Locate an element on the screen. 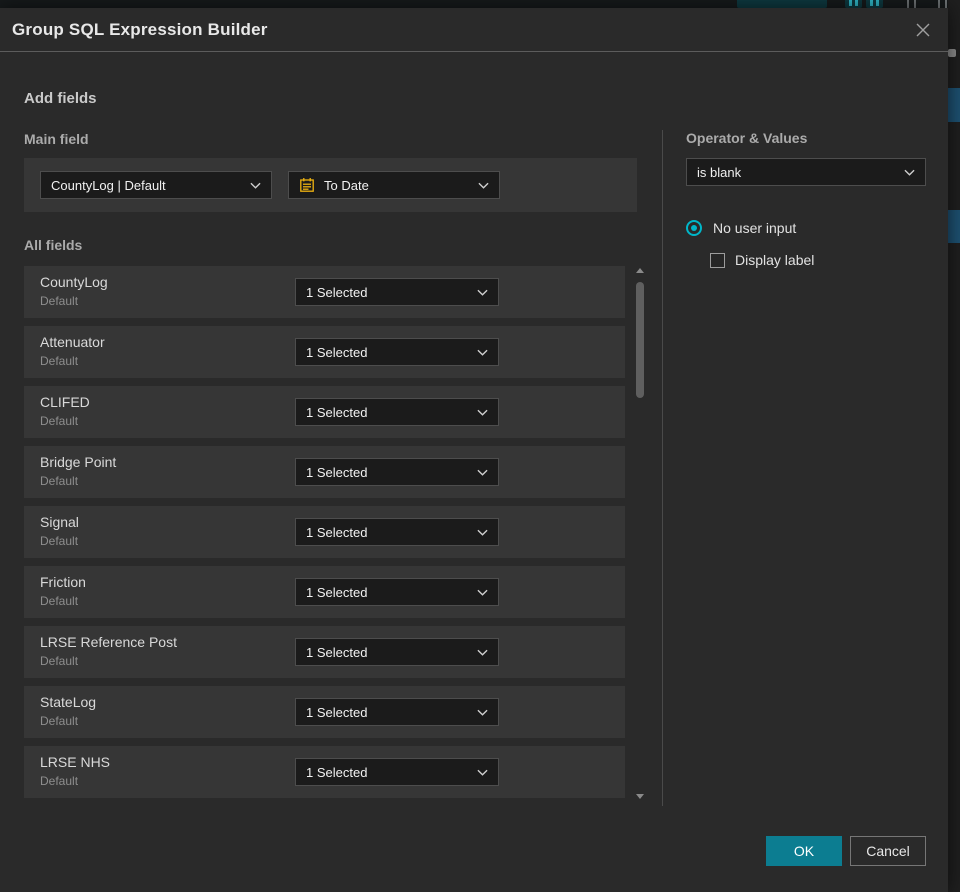 Image resolution: width=960 pixels, height=892 pixels. field-name: CLIFED is located at coordinates (65, 402).